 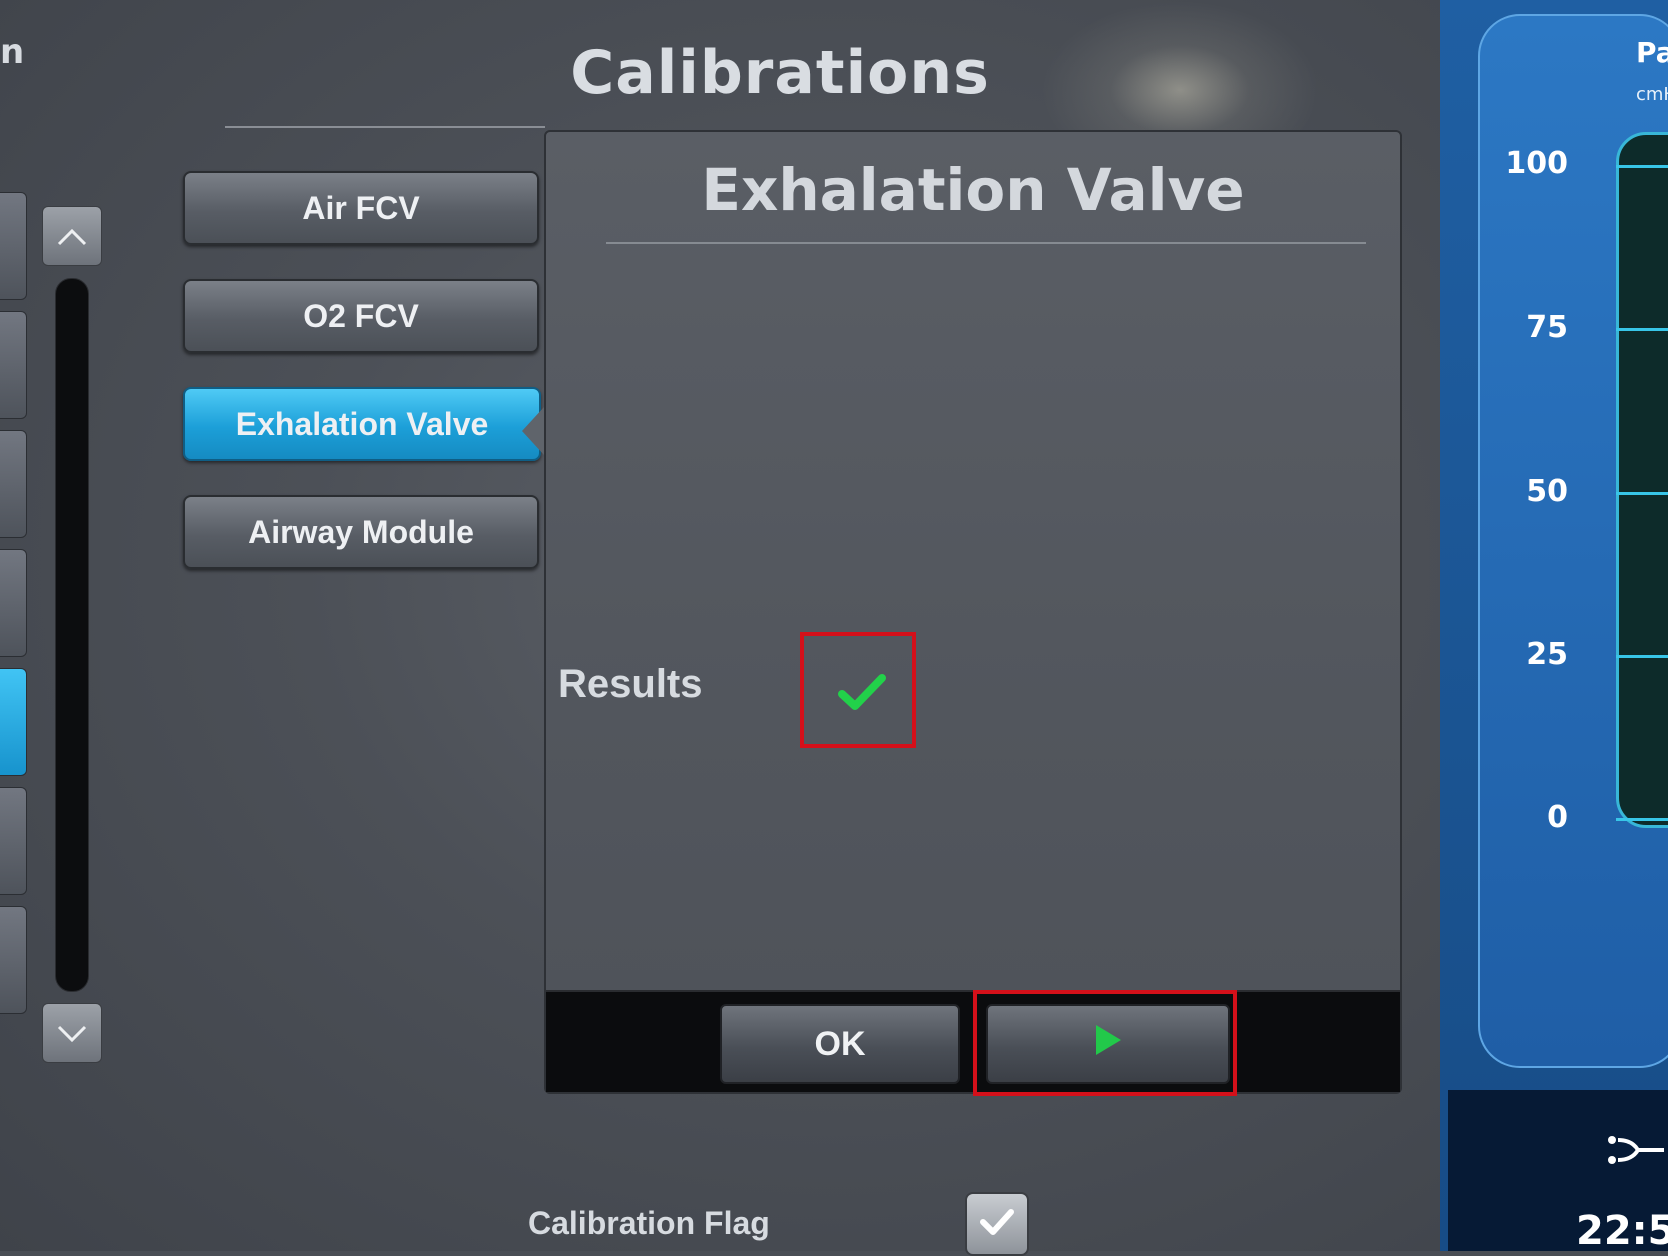 I want to click on axis-tick-label: 50, so click(x=1547, y=491).